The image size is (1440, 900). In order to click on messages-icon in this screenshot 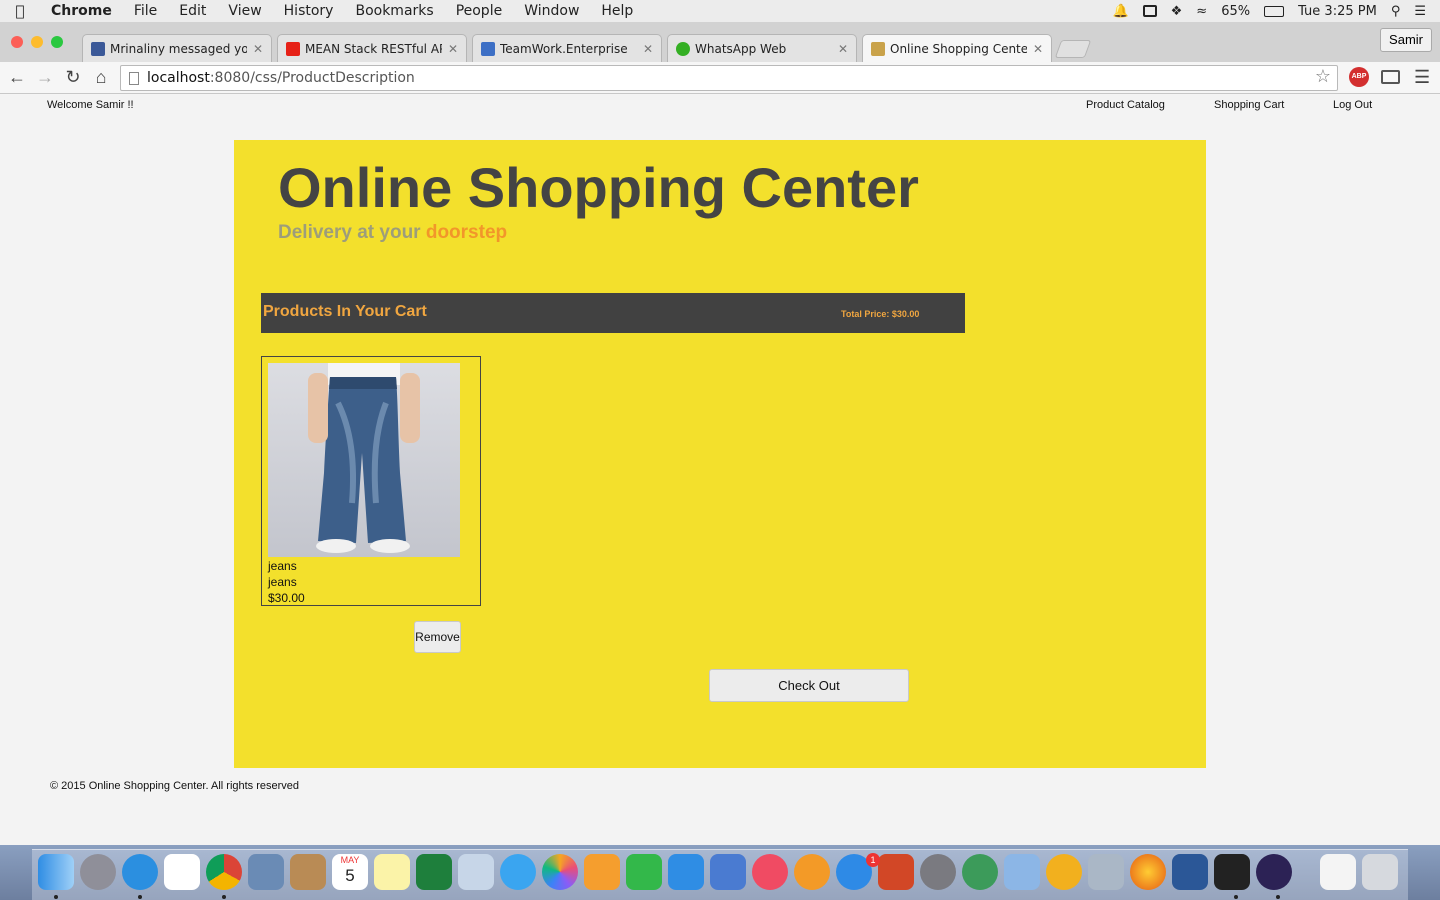, I will do `click(518, 872)`.